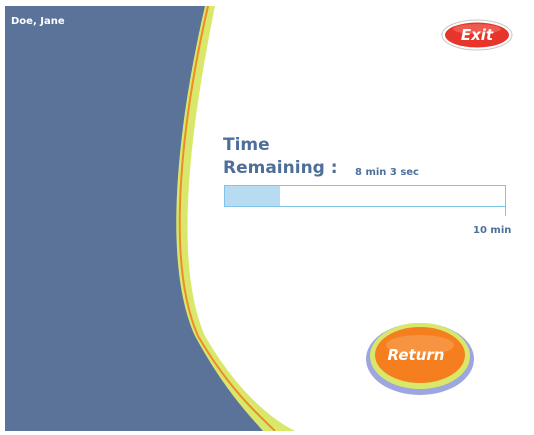 The width and height of the screenshot is (534, 435). What do you see at coordinates (365, 196) in the screenshot?
I see `time-progress-bar` at bounding box center [365, 196].